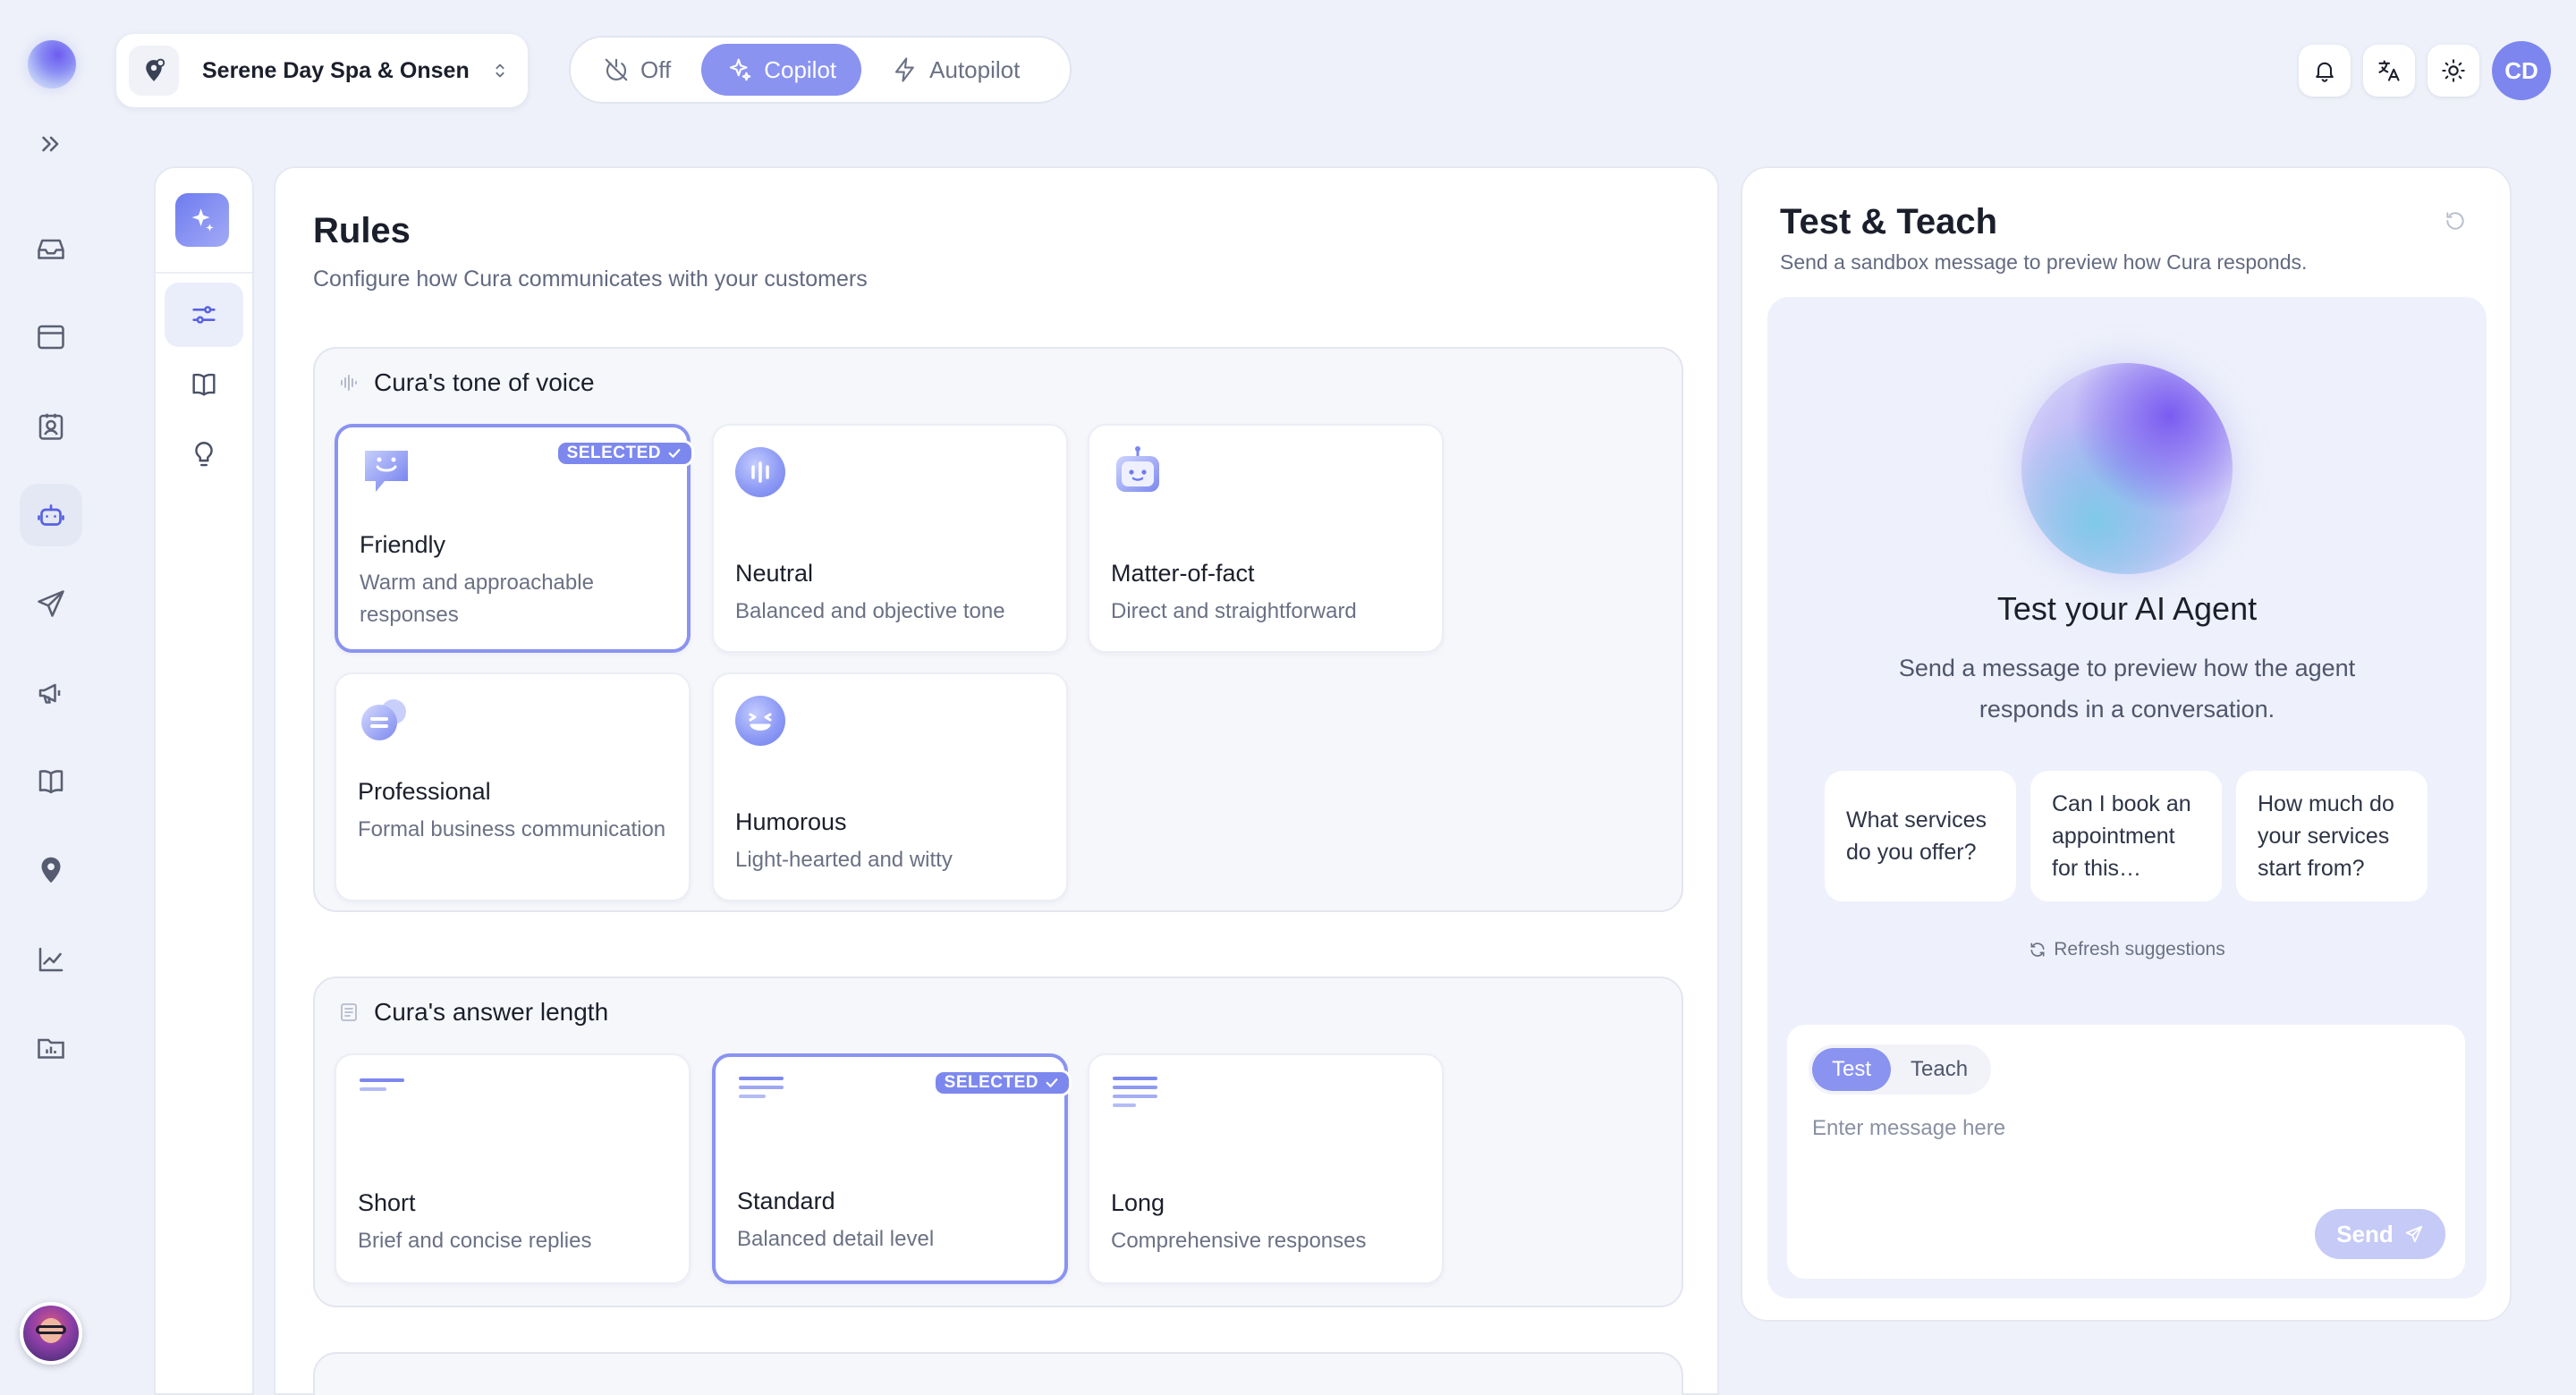 Image resolution: width=2576 pixels, height=1395 pixels. I want to click on message-input, so click(2125, 1128).